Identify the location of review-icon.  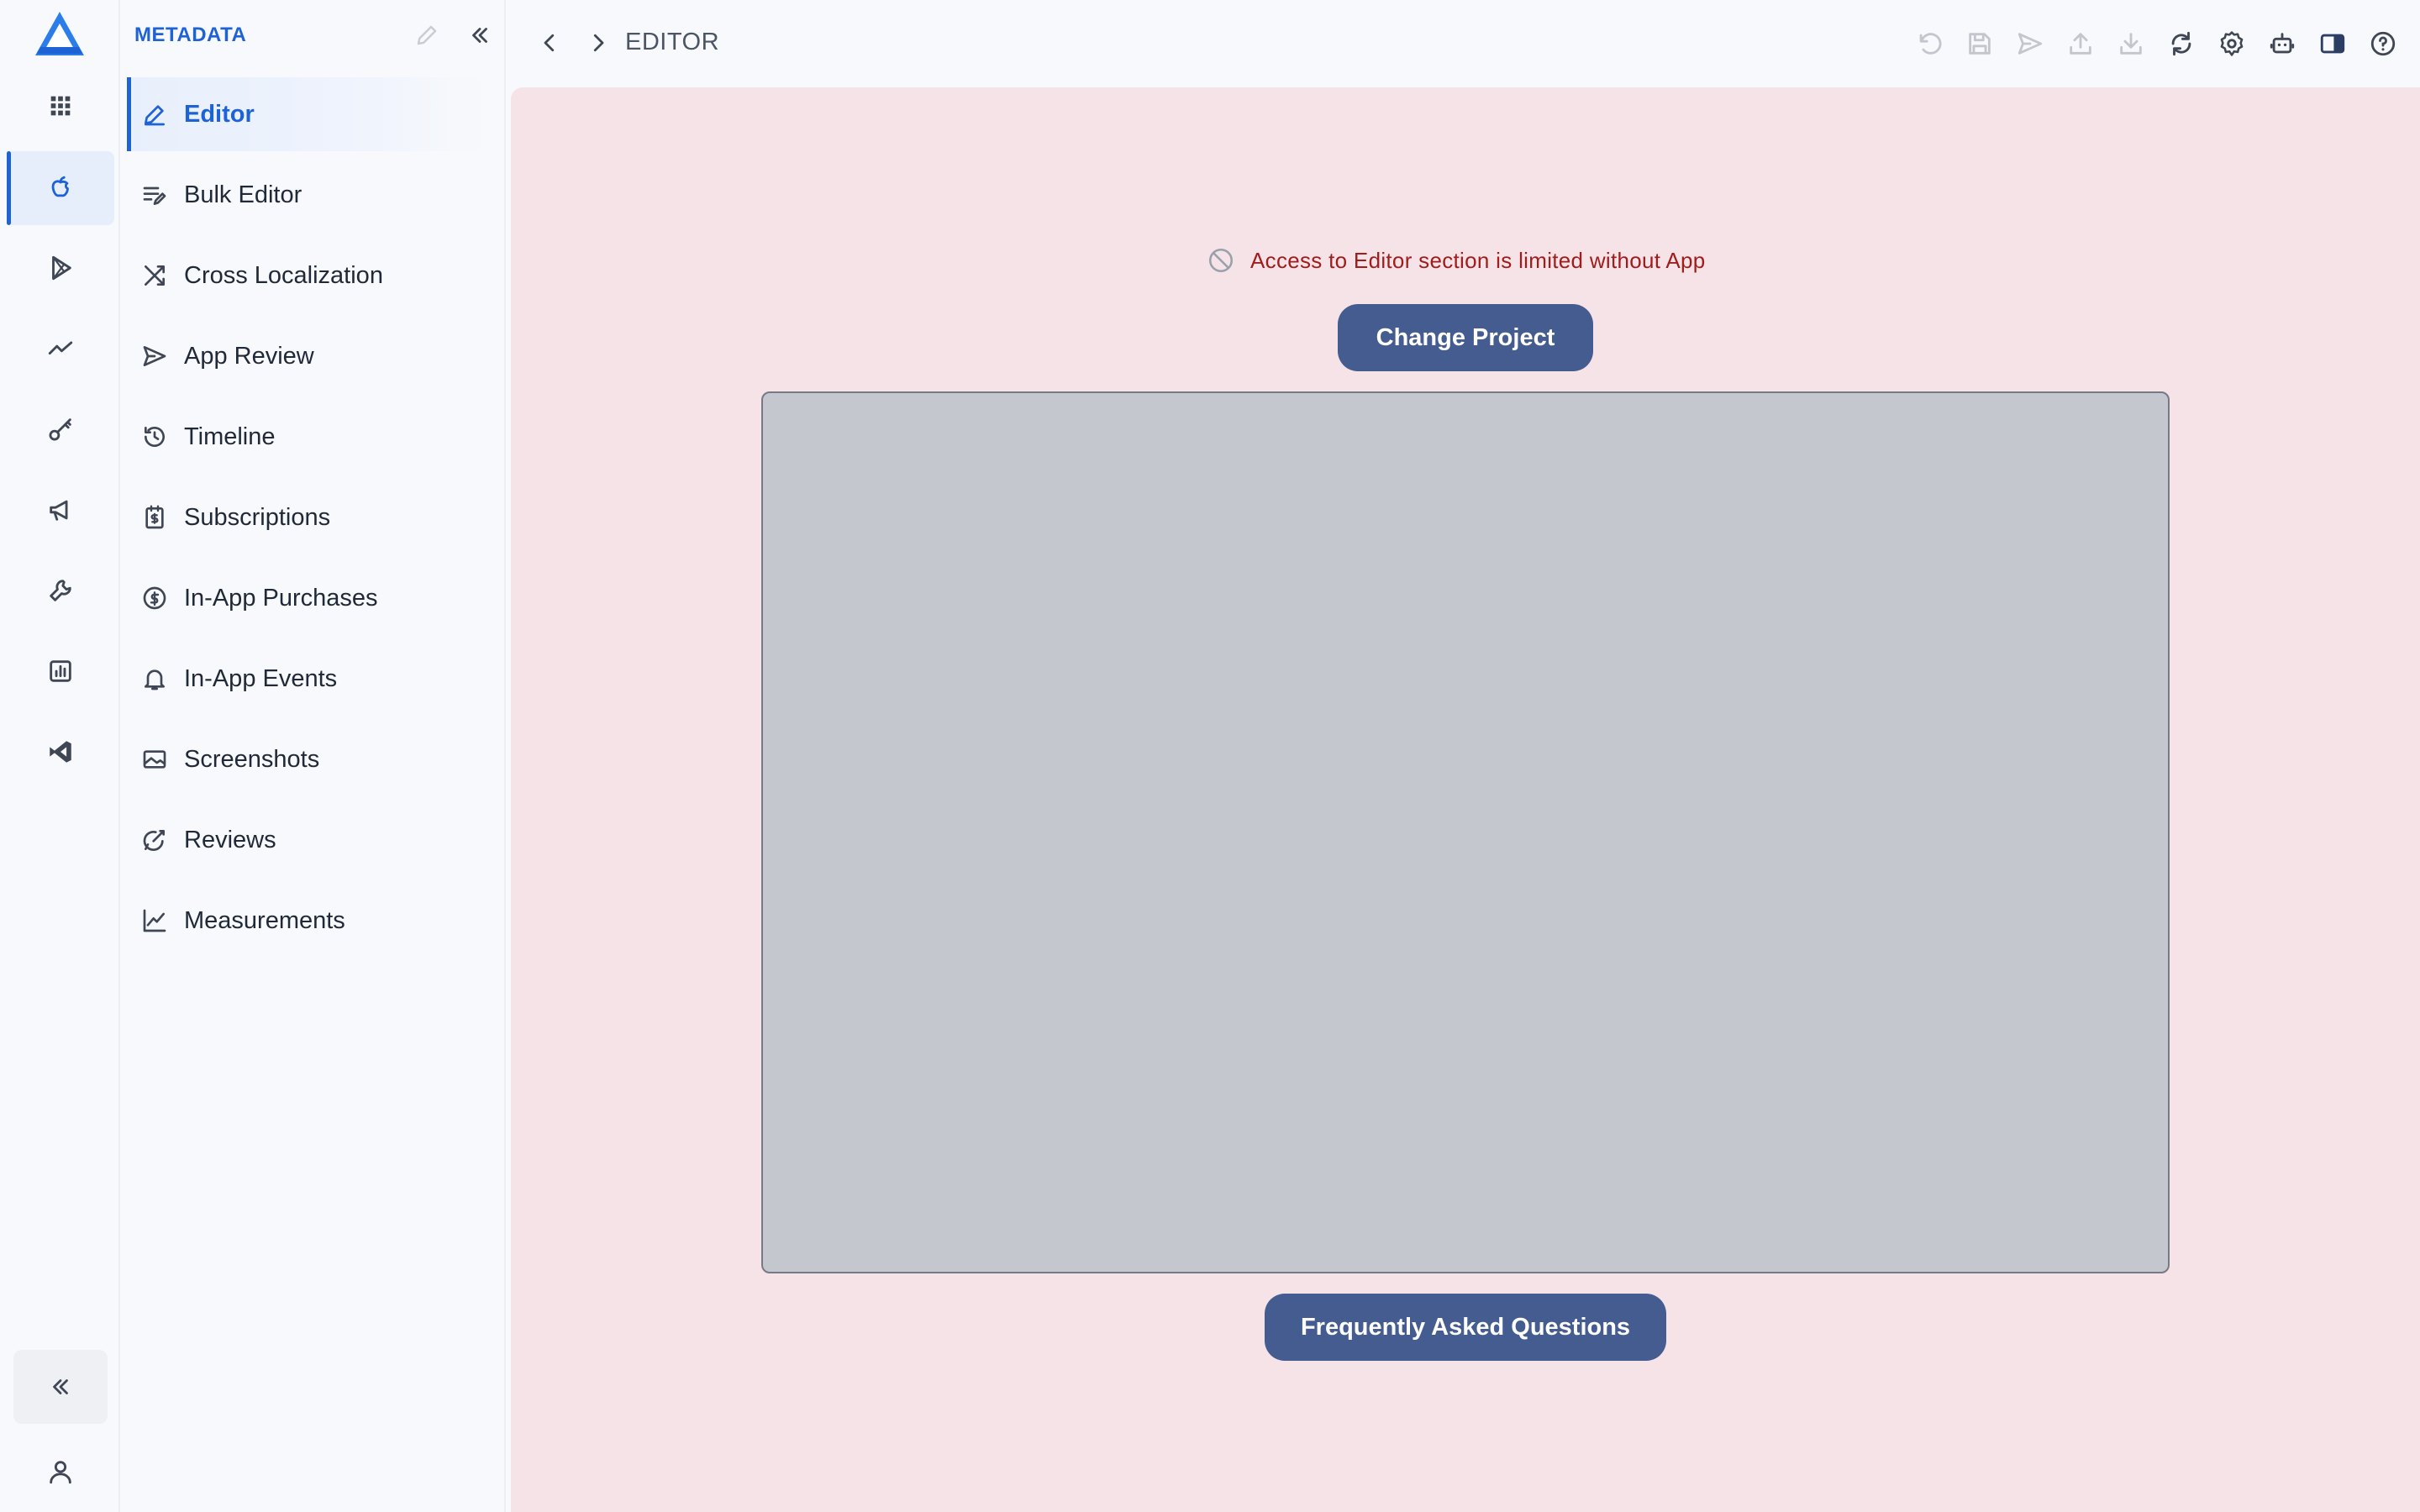
(154, 840).